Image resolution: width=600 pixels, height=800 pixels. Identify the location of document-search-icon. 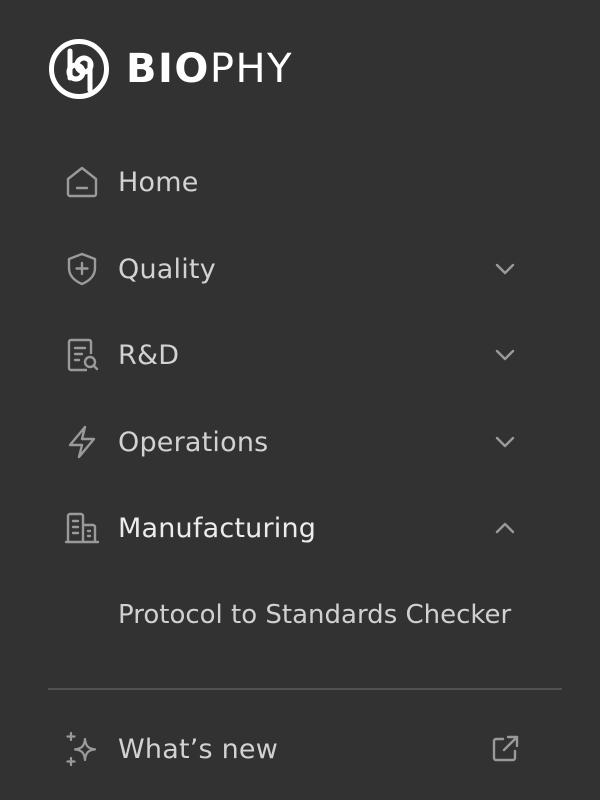
(83, 355).